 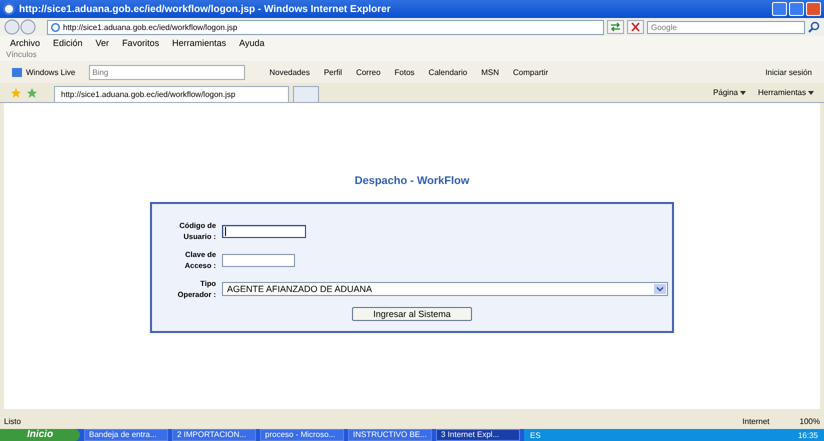 I want to click on status-text: Listo, so click(x=12, y=421).